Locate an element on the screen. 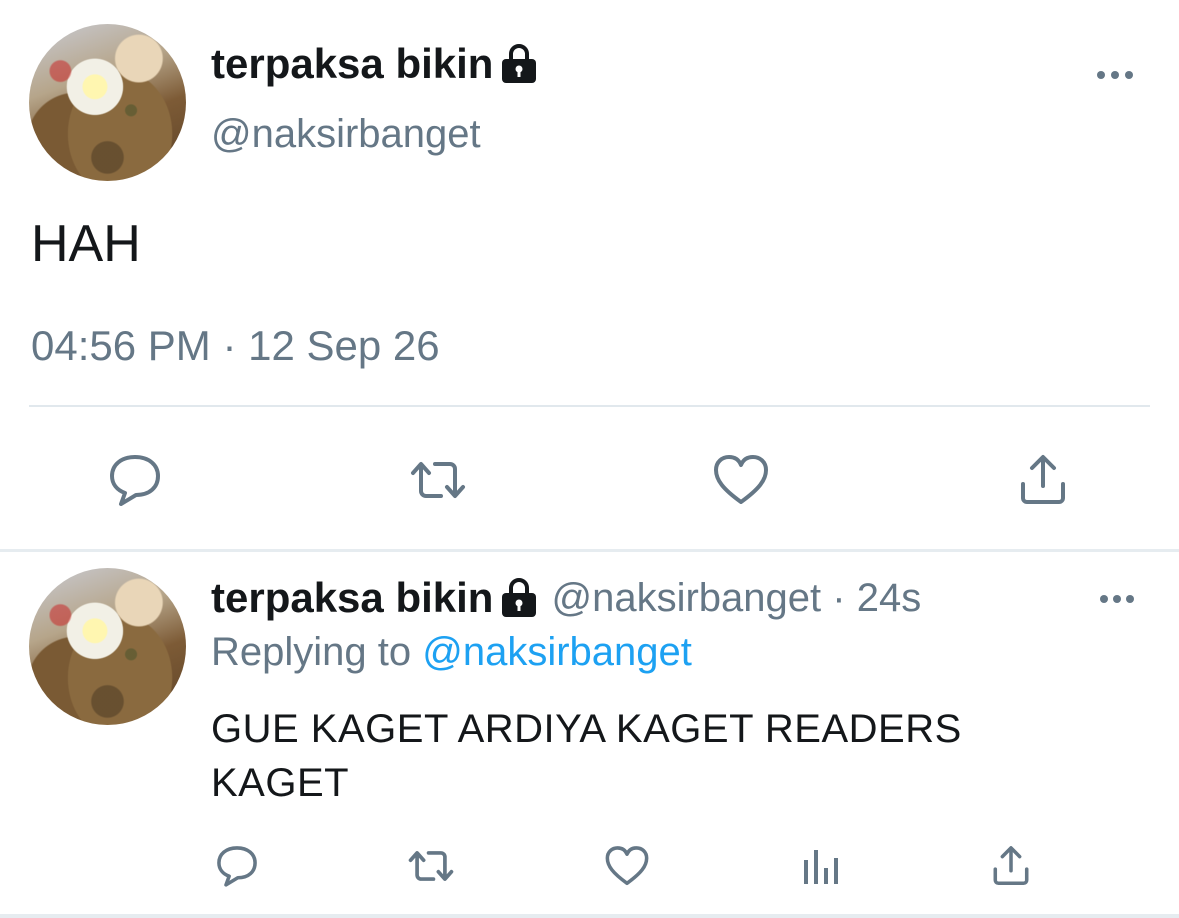 This screenshot has width=1179, height=918. reply-header: terpaksa bikin @naksirbanget · 24s is located at coordinates (566, 598).